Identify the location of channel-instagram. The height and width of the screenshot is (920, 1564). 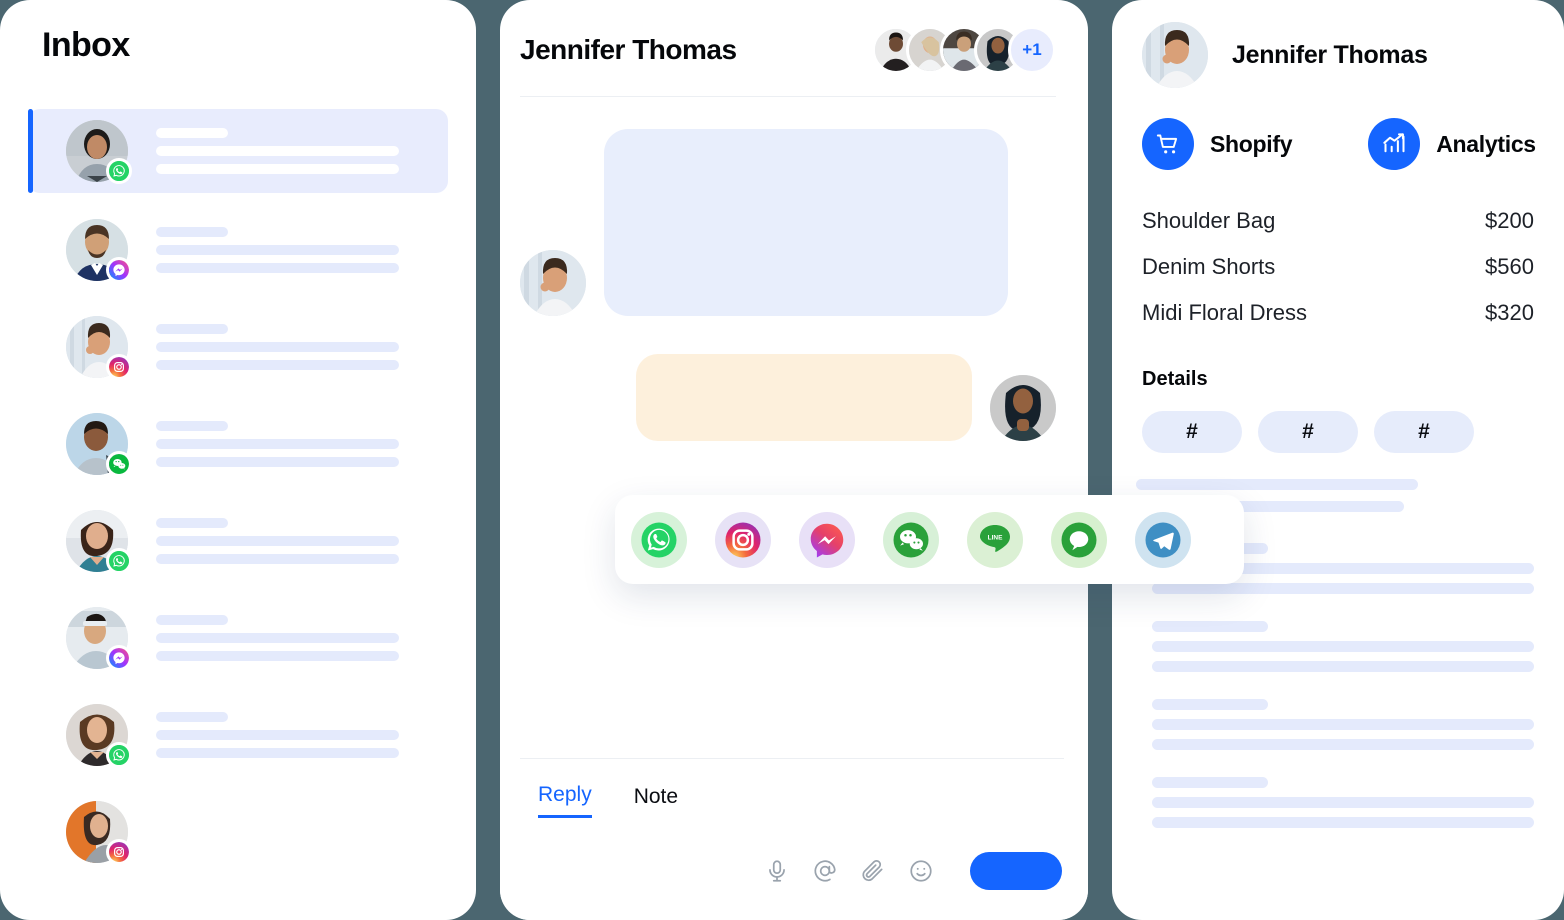
(743, 539).